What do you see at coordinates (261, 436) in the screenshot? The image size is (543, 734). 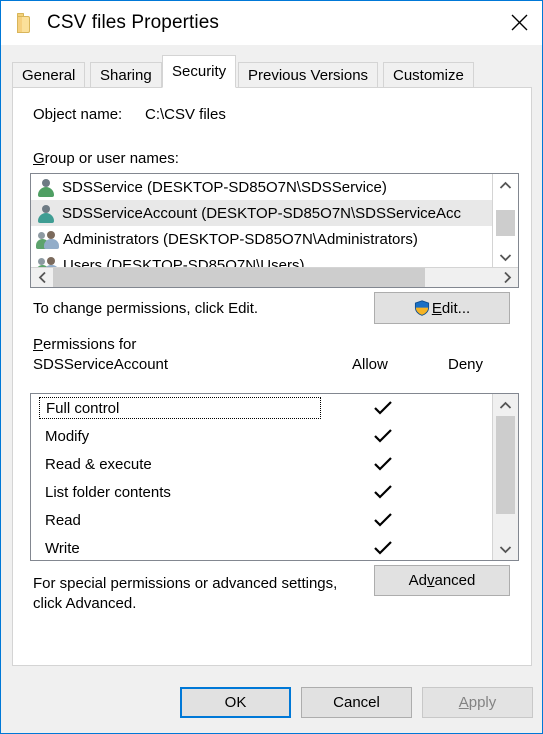 I see `table-row: Modify` at bounding box center [261, 436].